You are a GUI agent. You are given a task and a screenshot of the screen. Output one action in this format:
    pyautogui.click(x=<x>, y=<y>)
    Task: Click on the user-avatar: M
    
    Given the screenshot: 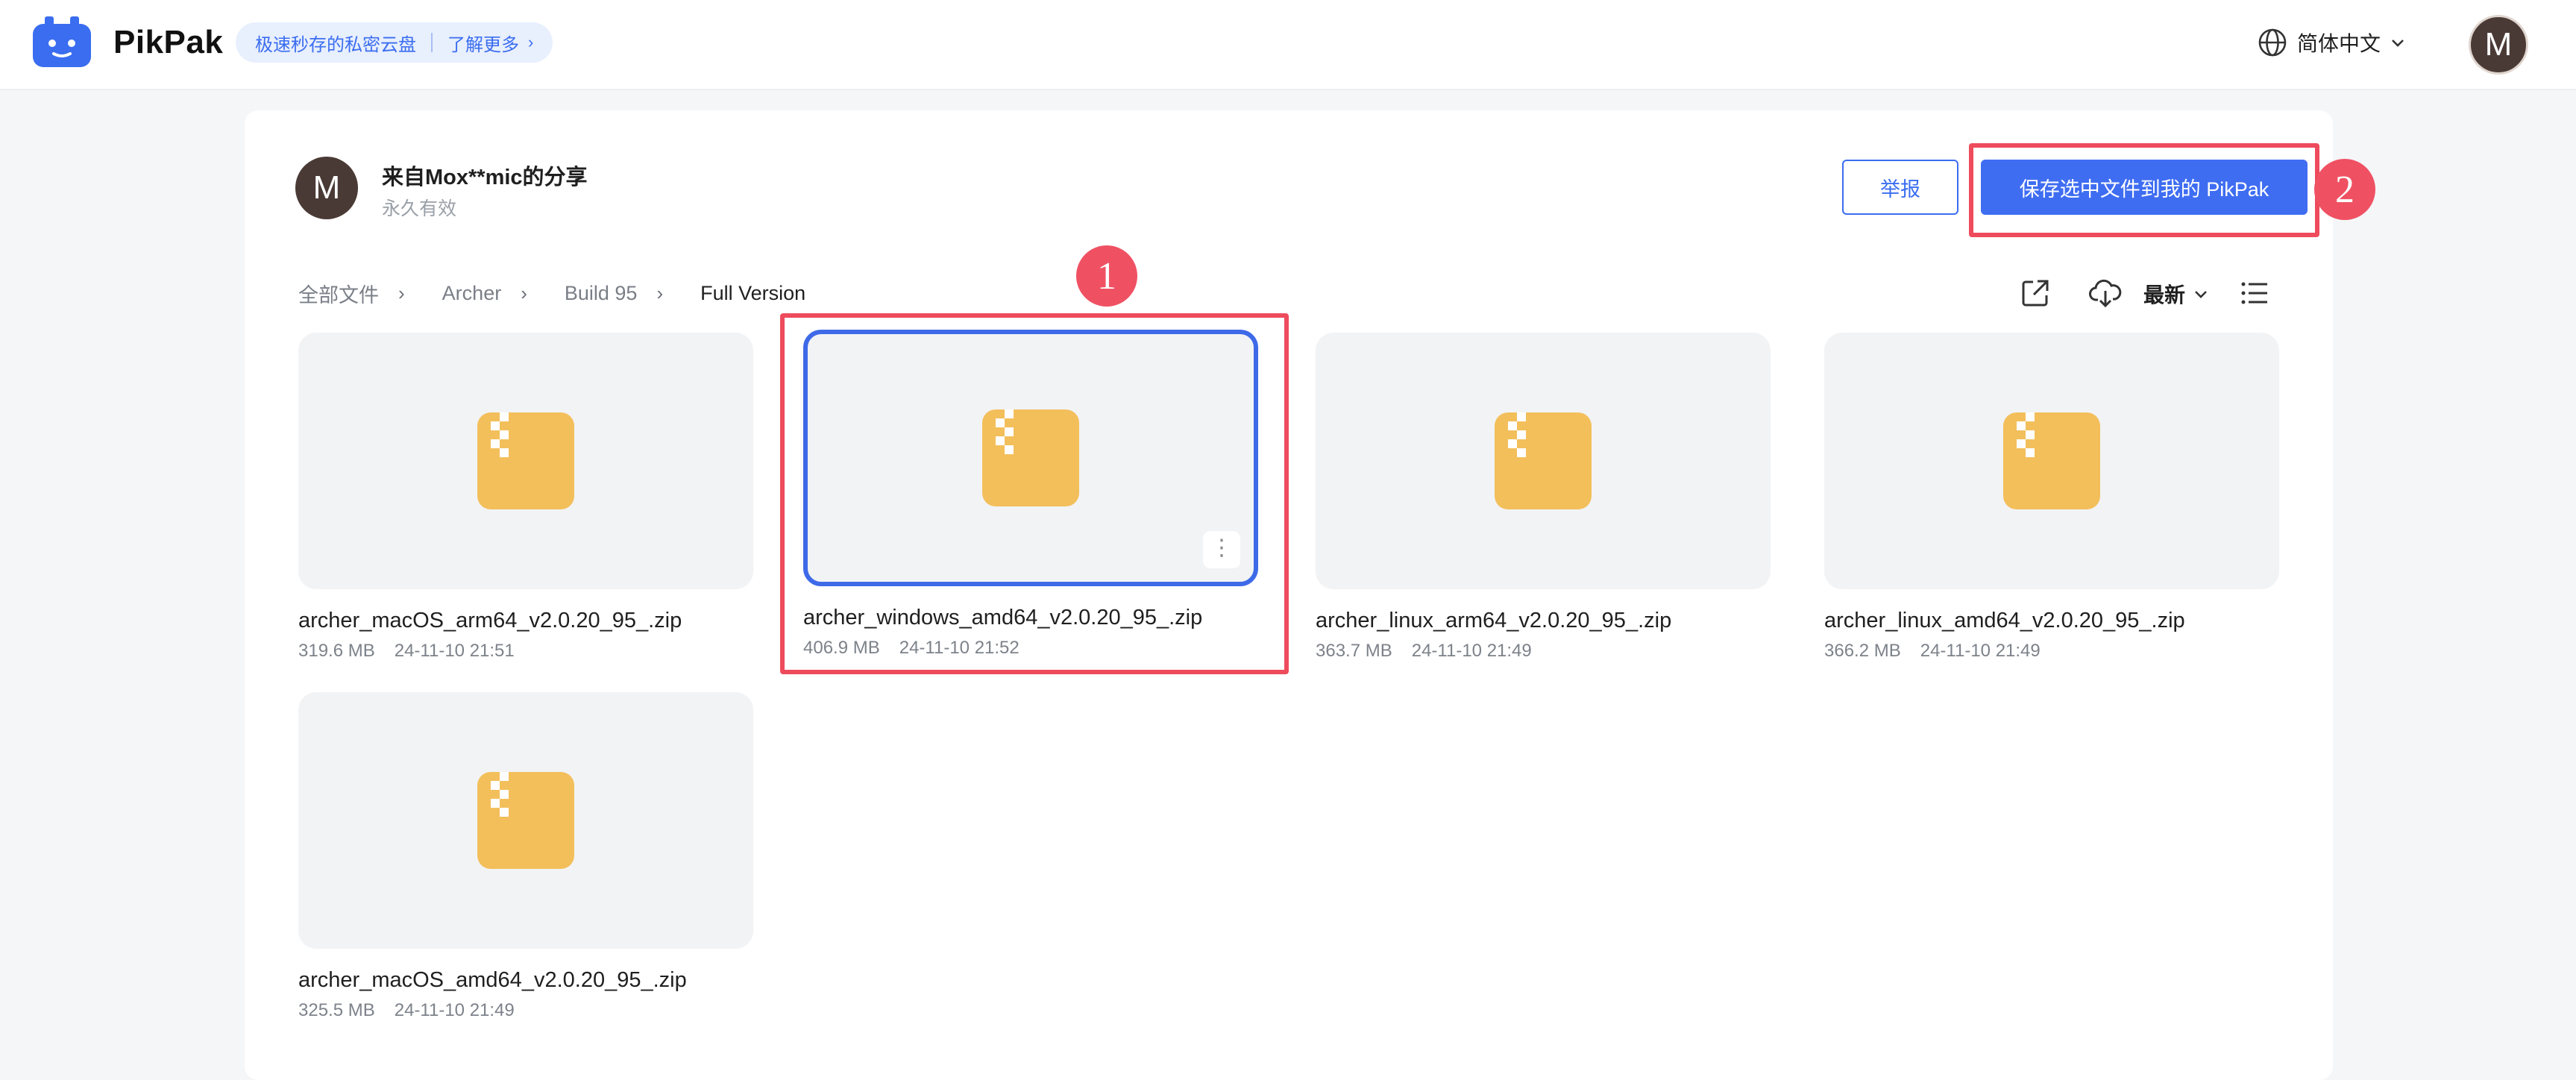 What is the action you would take?
    pyautogui.click(x=2498, y=45)
    